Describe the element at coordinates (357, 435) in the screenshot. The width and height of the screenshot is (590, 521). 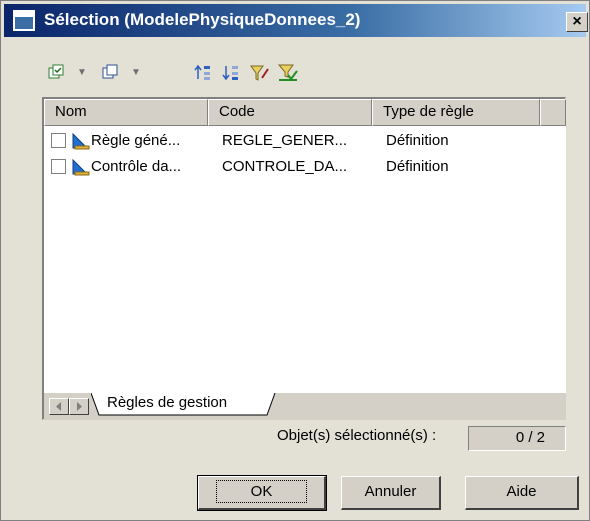
I see `selected-count-label: Objet(s) sélectionné(s) :` at that location.